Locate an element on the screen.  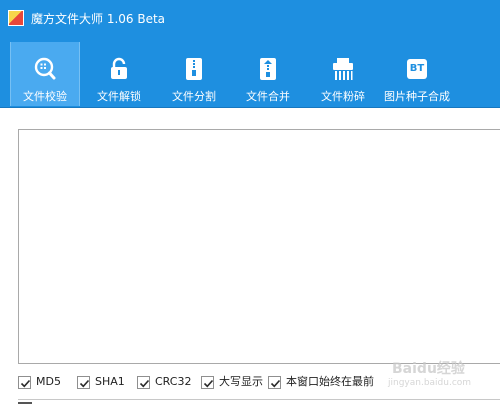
tab-file-verify: 文件校验 is located at coordinates (45, 74).